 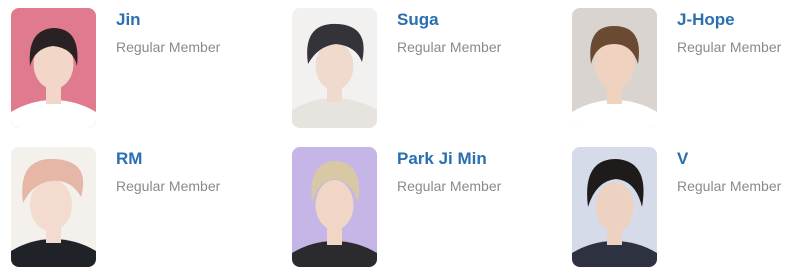 What do you see at coordinates (422, 208) in the screenshot?
I see `member-card-park-ji-min: Park Ji Min Regular Member` at bounding box center [422, 208].